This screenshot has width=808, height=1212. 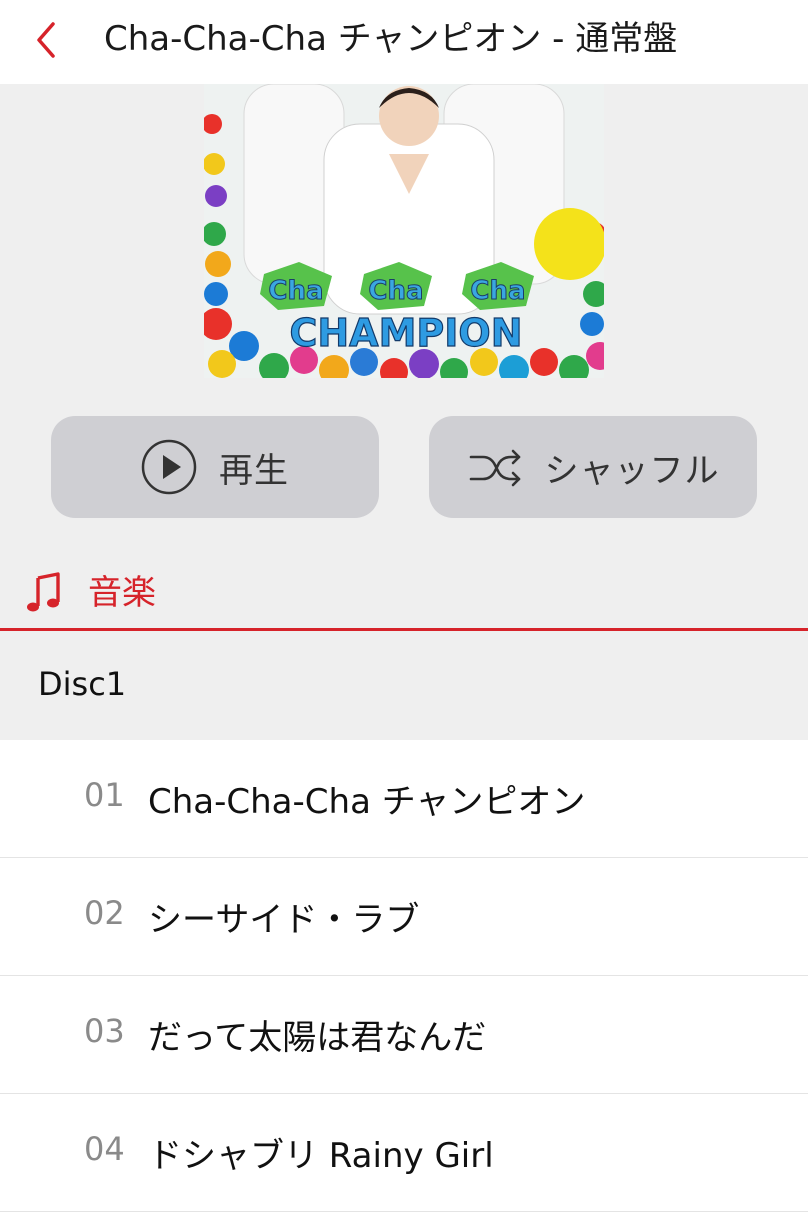 I want to click on track-title: Cha-Cha-Cha チャンピオン, so click(x=367, y=802).